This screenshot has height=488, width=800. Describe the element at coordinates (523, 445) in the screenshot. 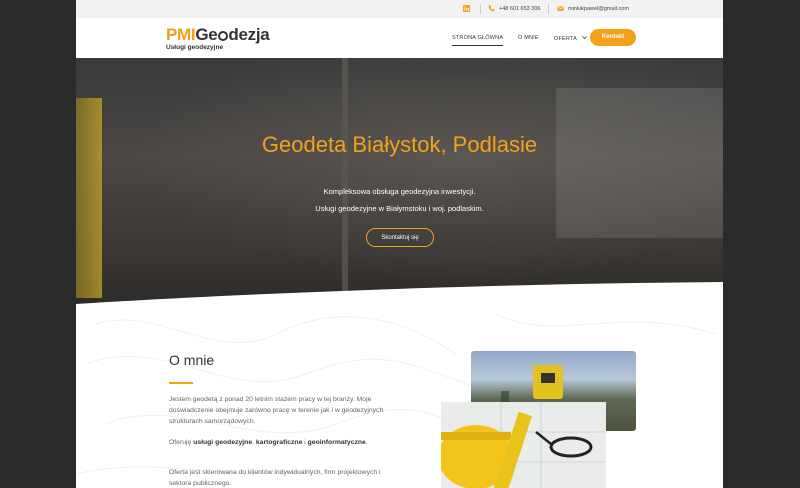

I see `hard-hat-blueprint-photo` at that location.